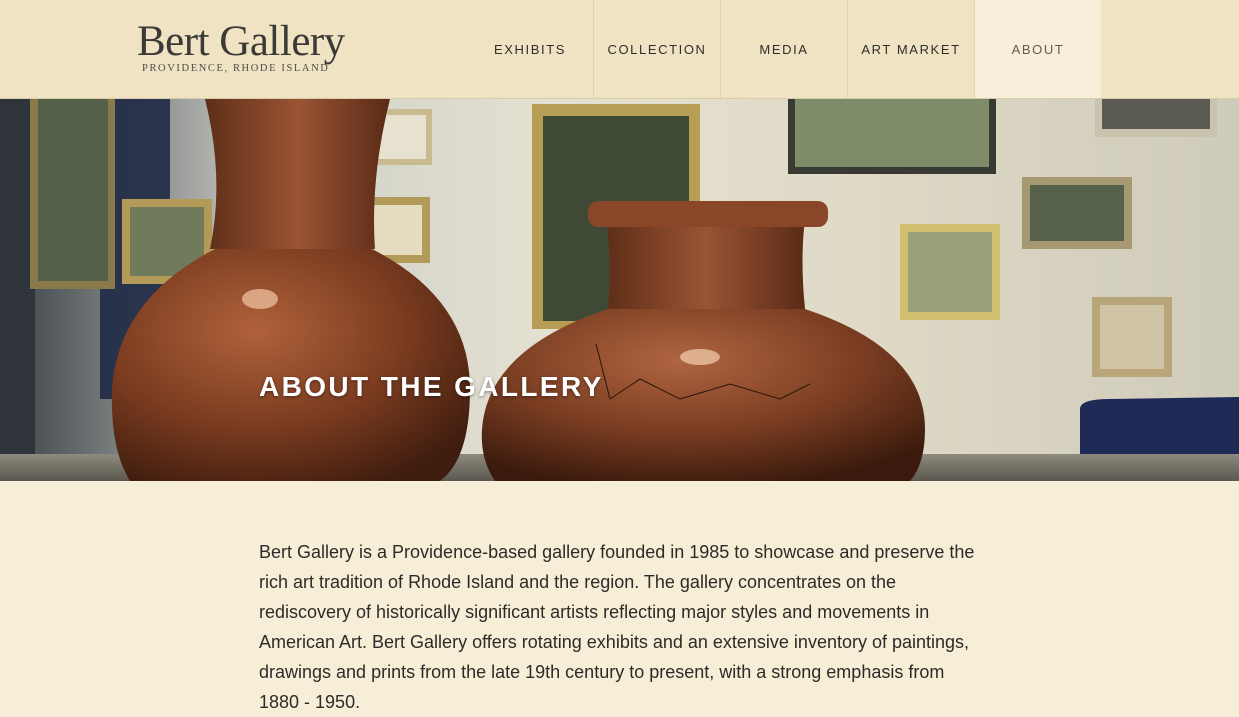 Image resolution: width=1239 pixels, height=717 pixels. Describe the element at coordinates (431, 386) in the screenshot. I see `page-title: ABOUT THE GALLERY` at that location.